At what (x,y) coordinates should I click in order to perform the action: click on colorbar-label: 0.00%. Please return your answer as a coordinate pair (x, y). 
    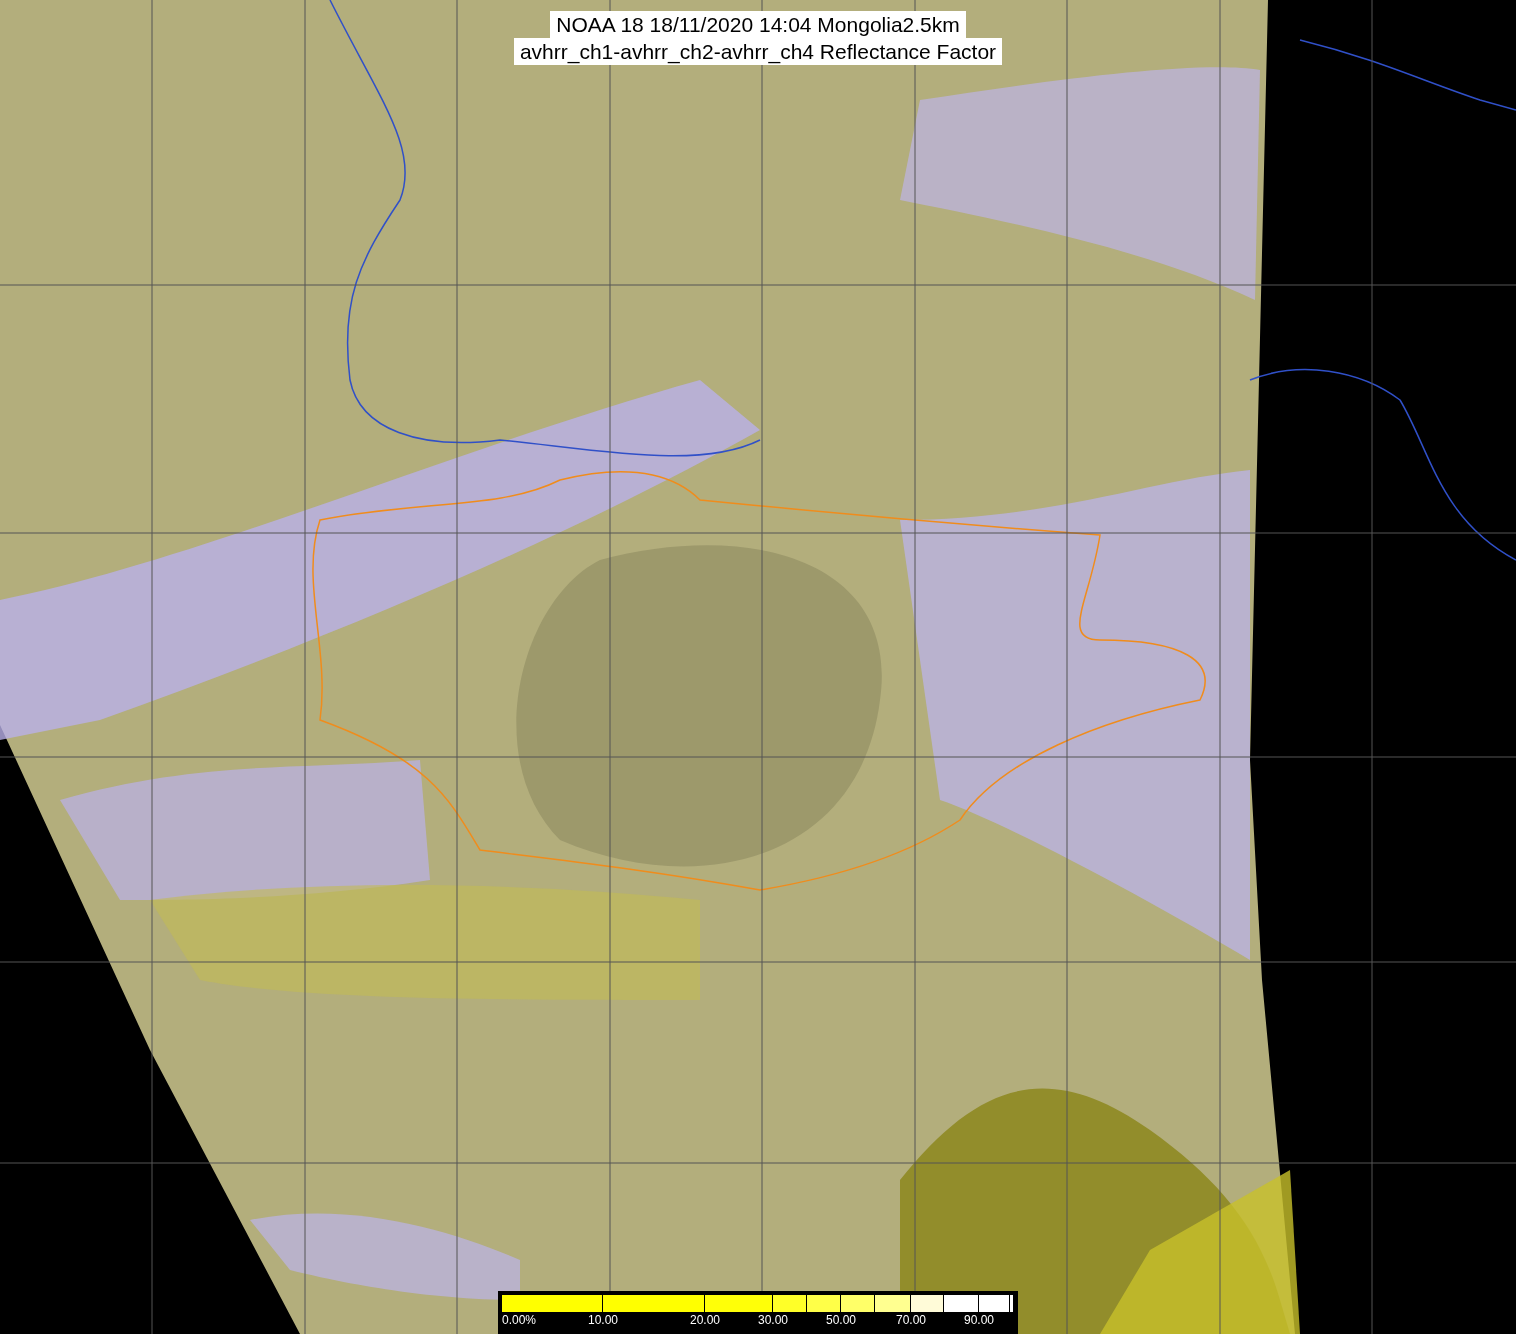
    Looking at the image, I should click on (519, 1320).